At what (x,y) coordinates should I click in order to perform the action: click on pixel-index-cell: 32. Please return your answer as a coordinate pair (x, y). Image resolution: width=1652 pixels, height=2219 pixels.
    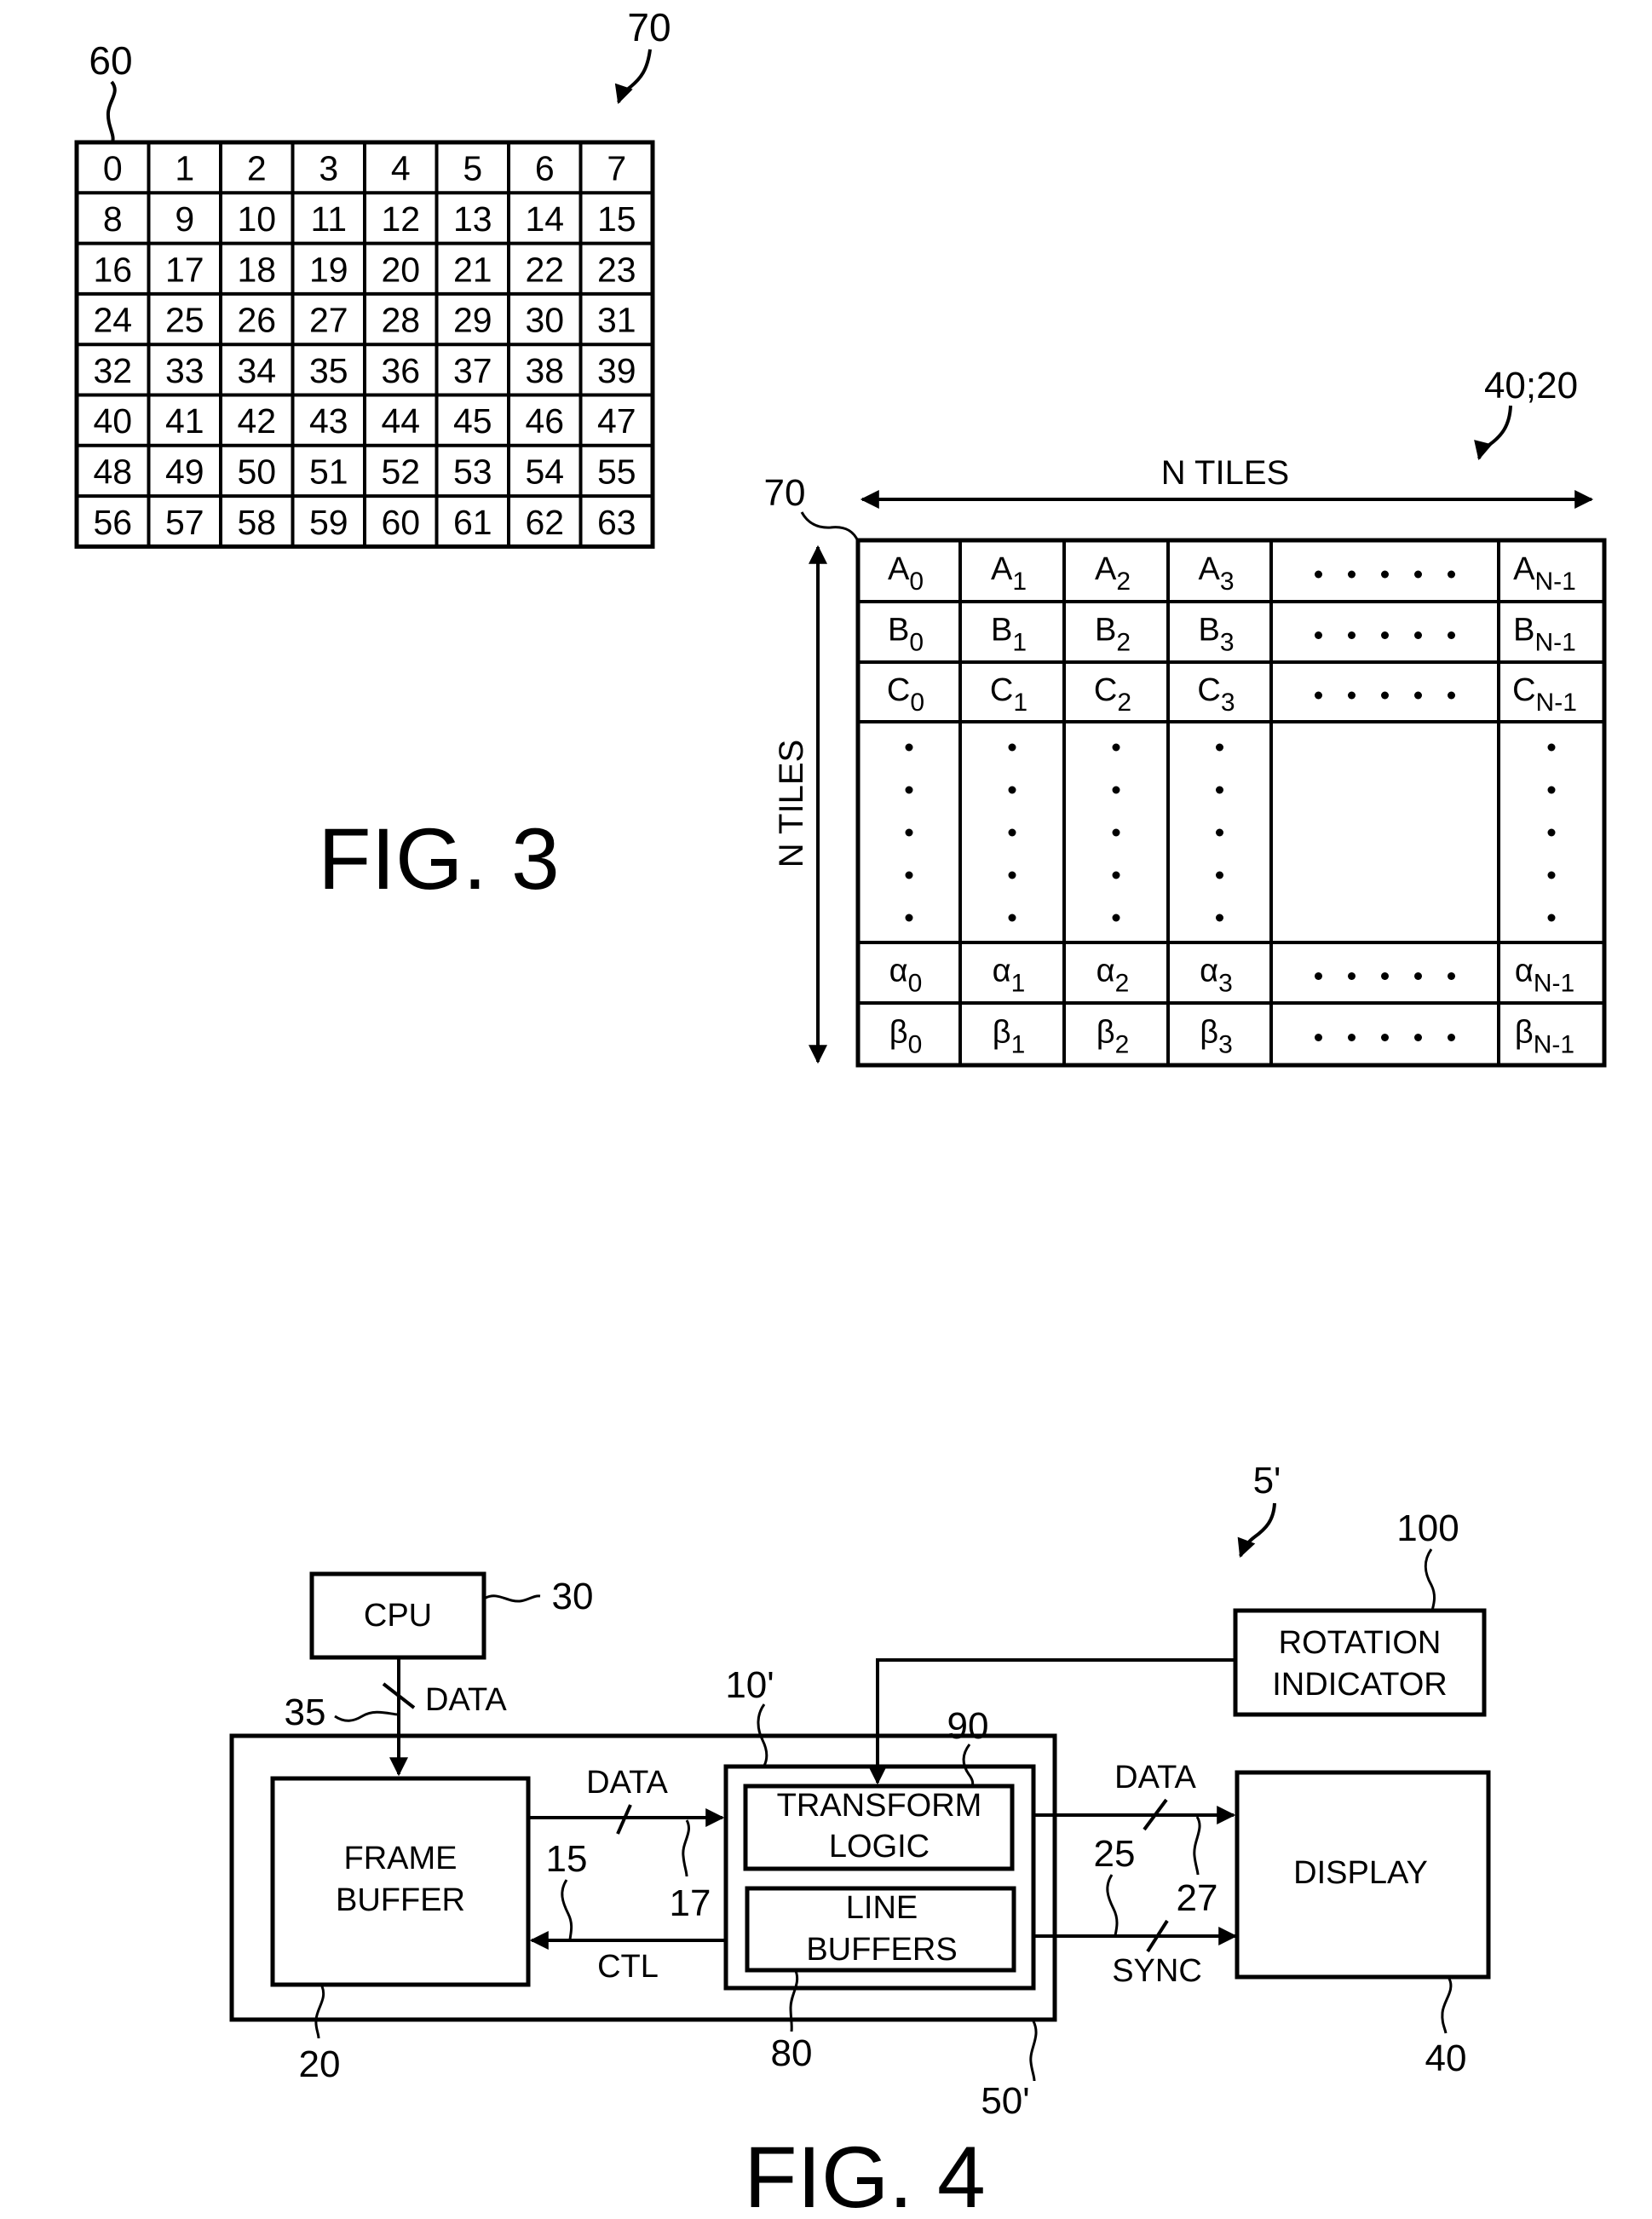
    Looking at the image, I should click on (112, 371).